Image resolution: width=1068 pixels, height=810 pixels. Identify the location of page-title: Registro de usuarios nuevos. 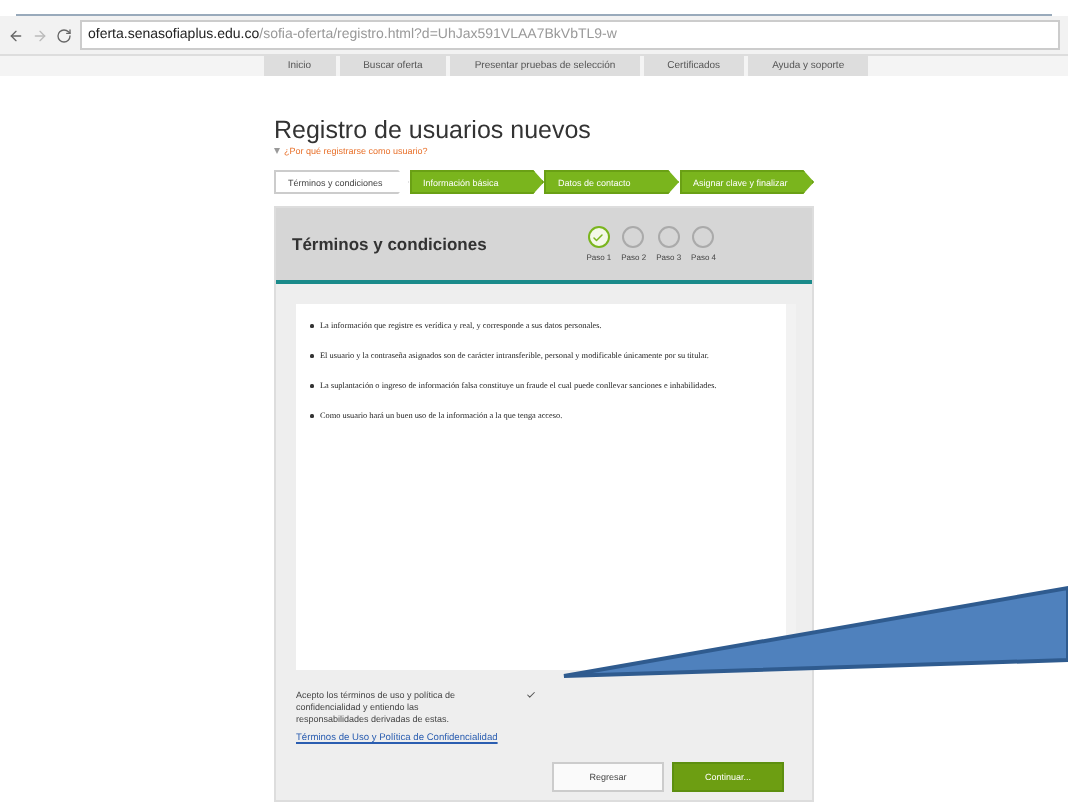
(433, 130).